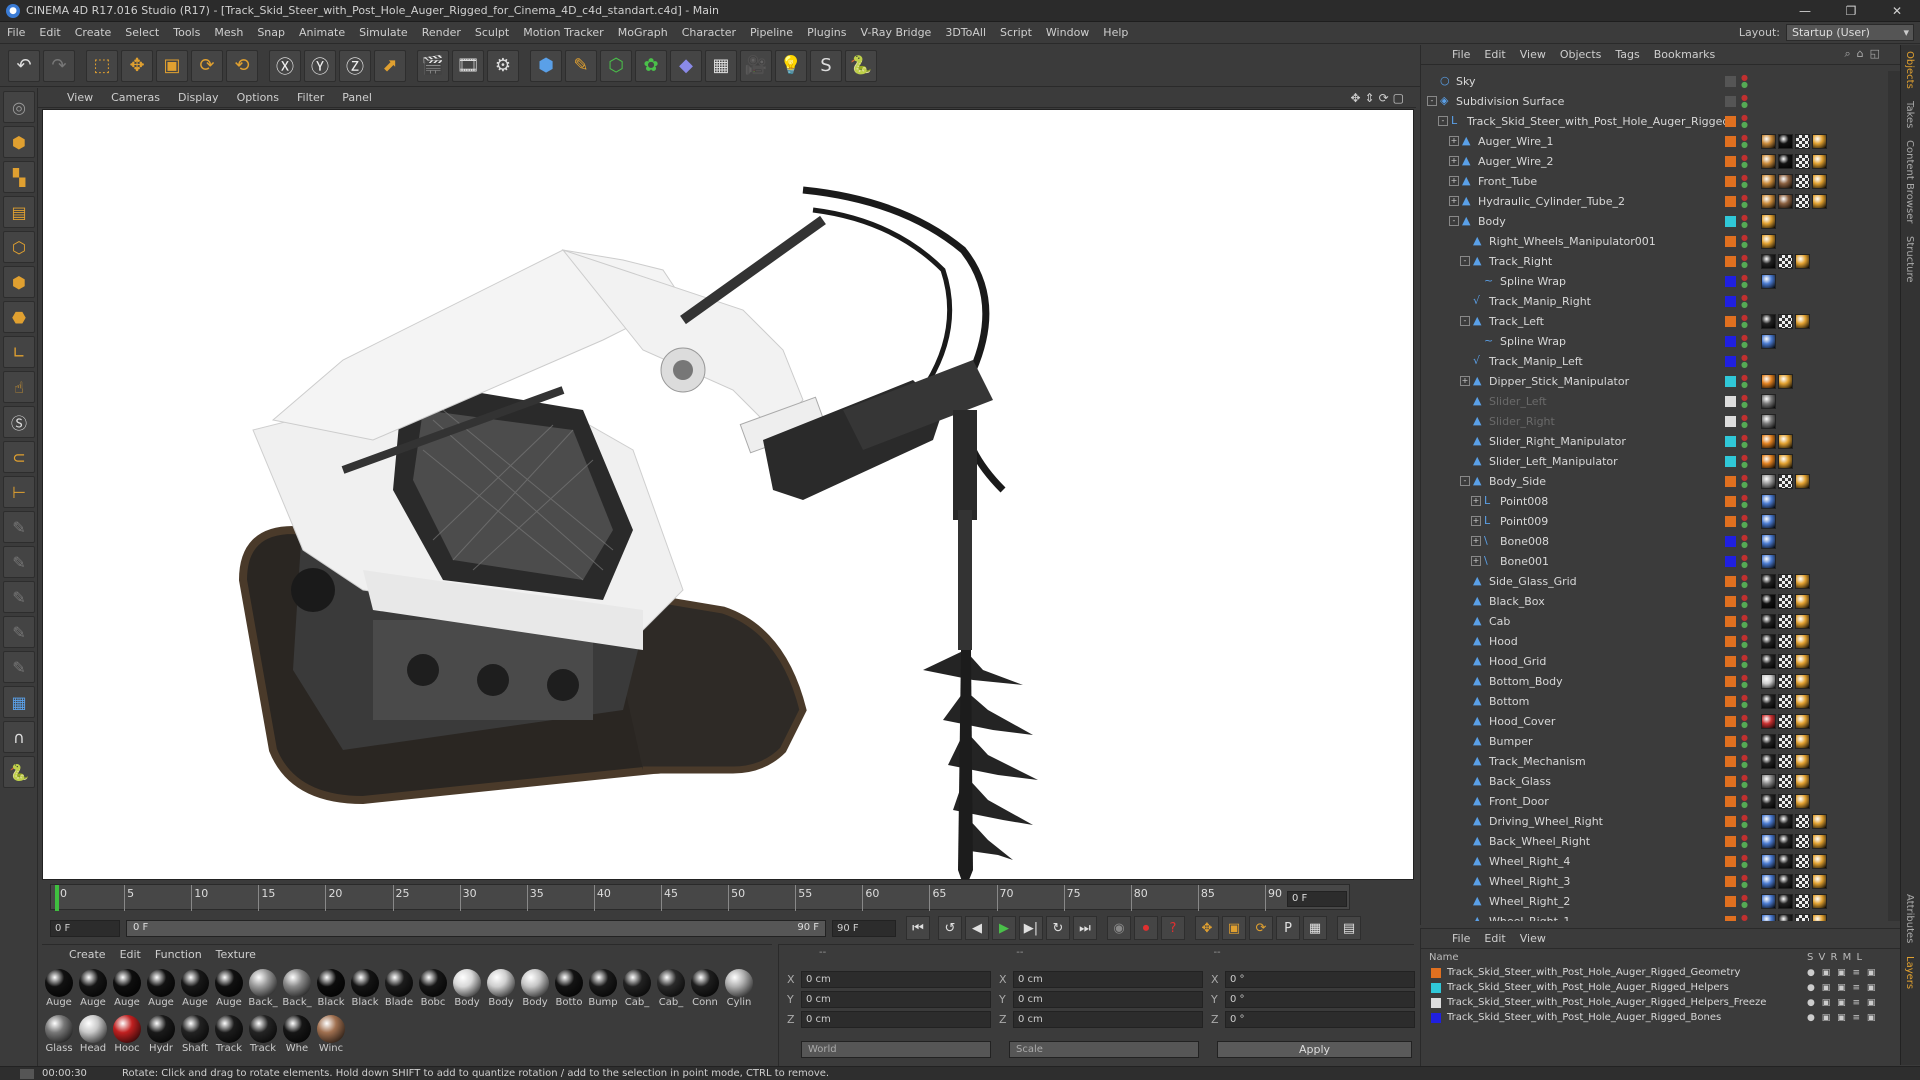  I want to click on material-swatch: Body, so click(467, 990).